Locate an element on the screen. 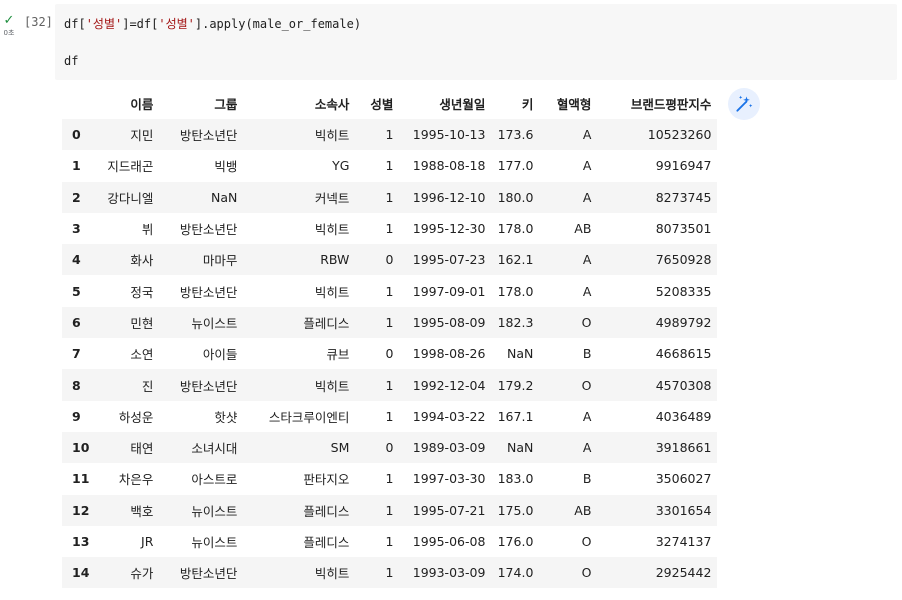 Image resolution: width=902 pixels, height=600 pixels. table-row: 10 태연 소녀시대 SM 0 1989-03-09 NaN A 3918661 is located at coordinates (390, 447).